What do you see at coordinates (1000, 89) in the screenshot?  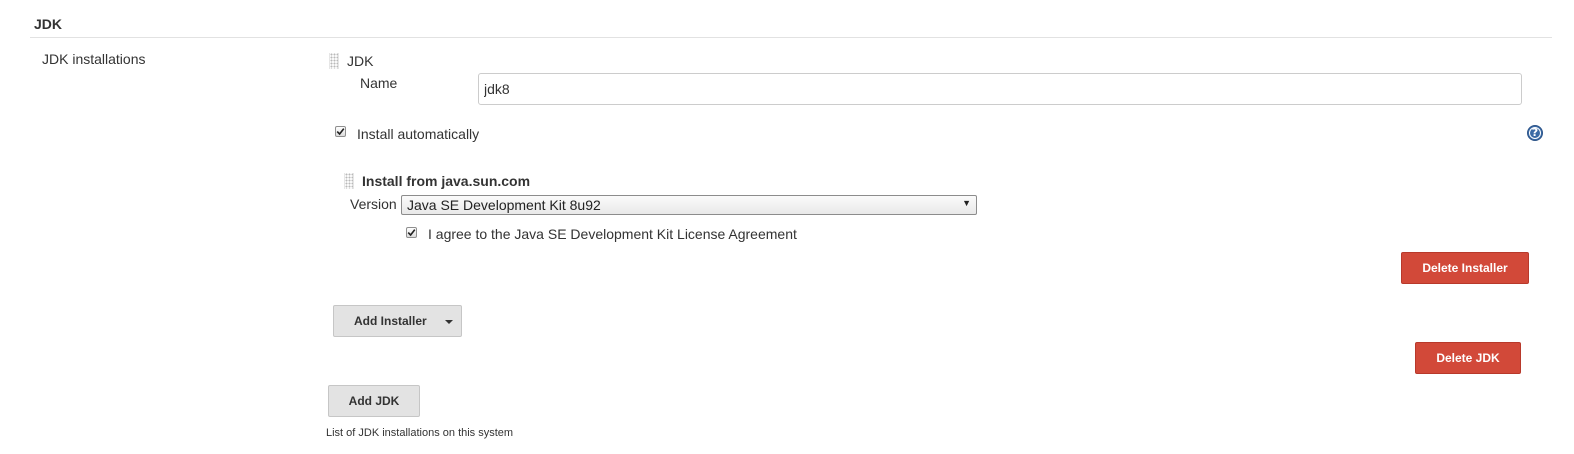 I see `jdk-name-input` at bounding box center [1000, 89].